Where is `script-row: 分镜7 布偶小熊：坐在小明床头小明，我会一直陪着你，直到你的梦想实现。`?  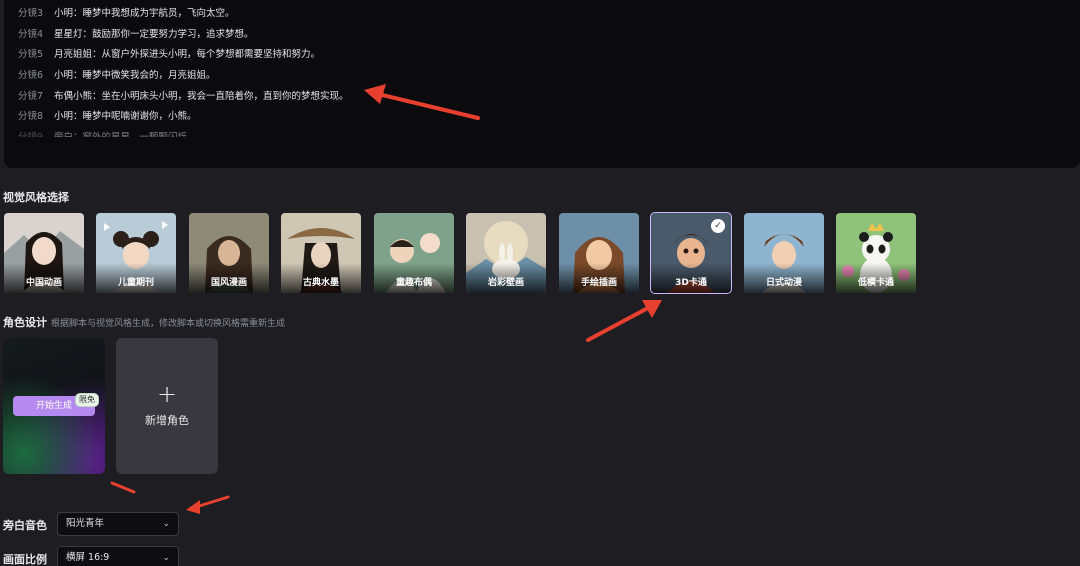 script-row: 分镜7 布偶小熊：坐在小明床头小明，我会一直陪着你，直到你的梦想实现。 is located at coordinates (183, 95).